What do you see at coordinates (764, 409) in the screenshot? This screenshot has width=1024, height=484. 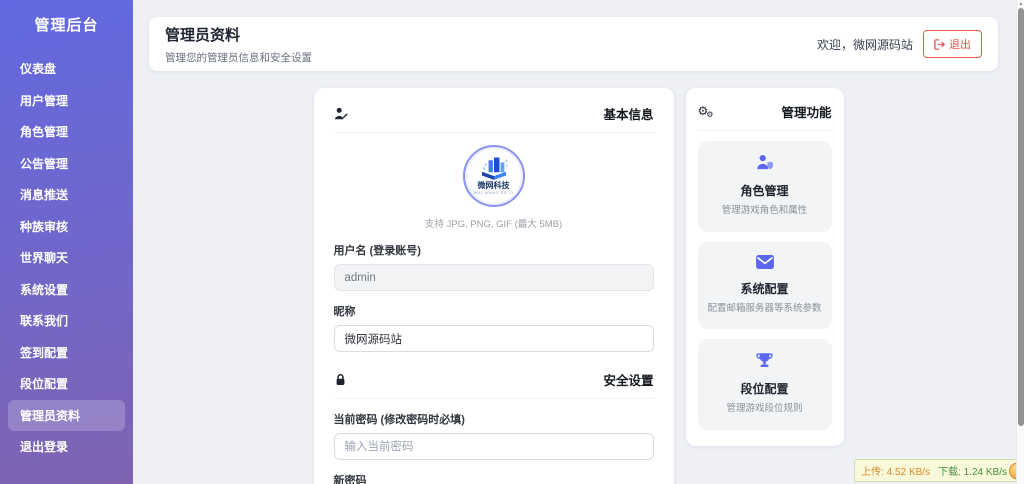 I see `func-desc: 管理游戏段位规则` at bounding box center [764, 409].